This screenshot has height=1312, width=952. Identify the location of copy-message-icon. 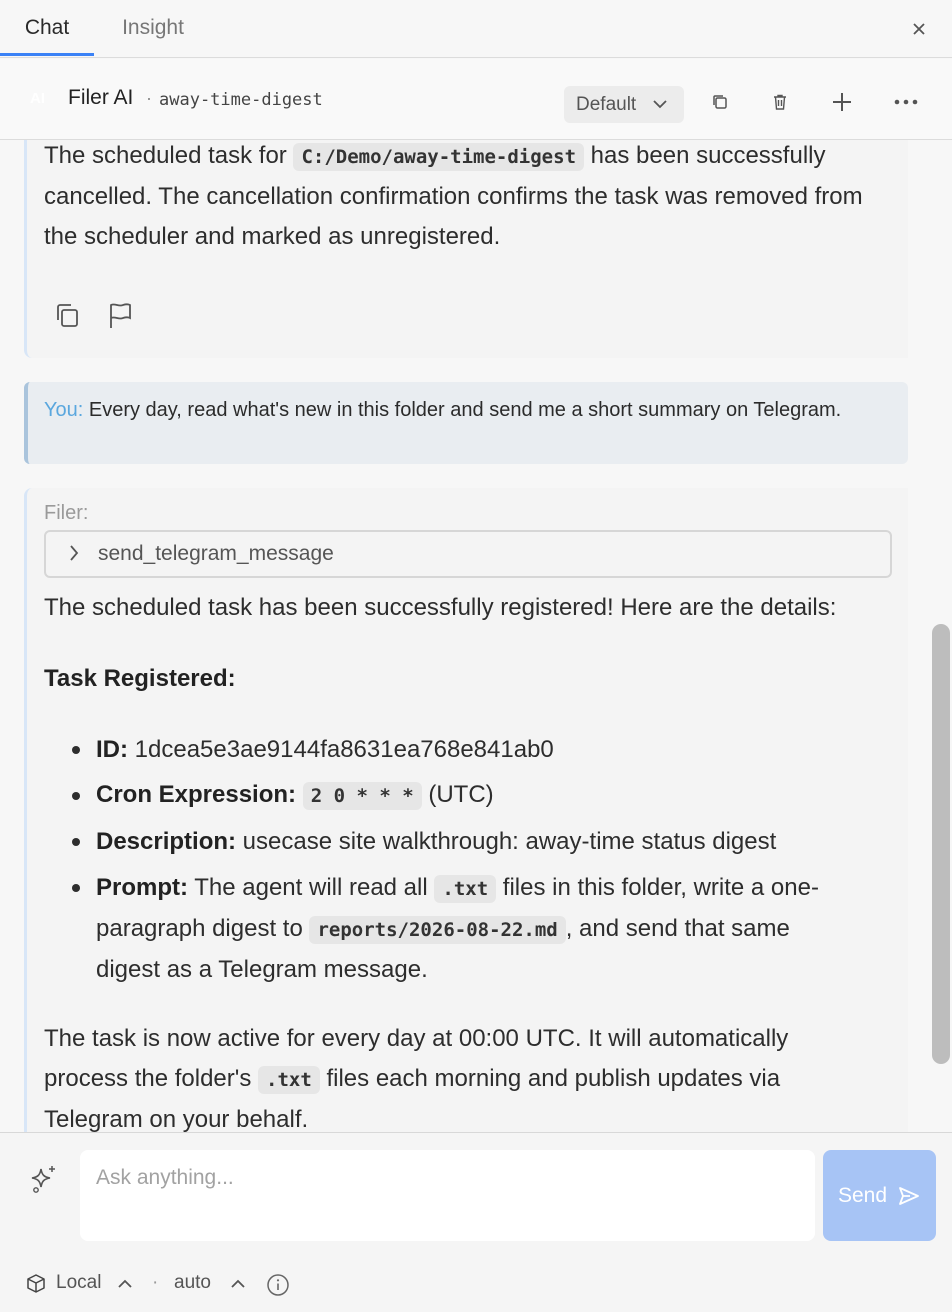
(67, 315).